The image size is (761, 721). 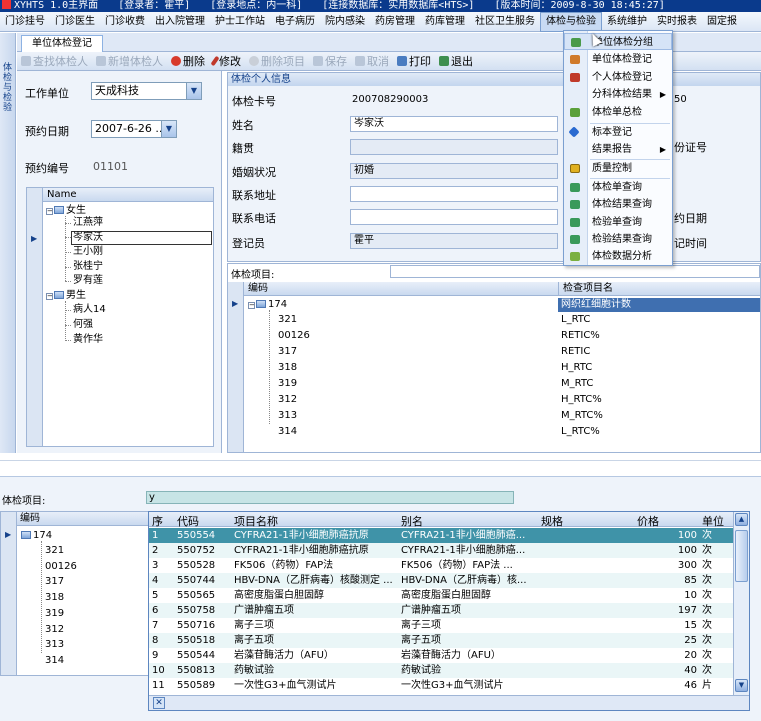 What do you see at coordinates (287, 400) in the screenshot?
I see `grid-code: 312` at bounding box center [287, 400].